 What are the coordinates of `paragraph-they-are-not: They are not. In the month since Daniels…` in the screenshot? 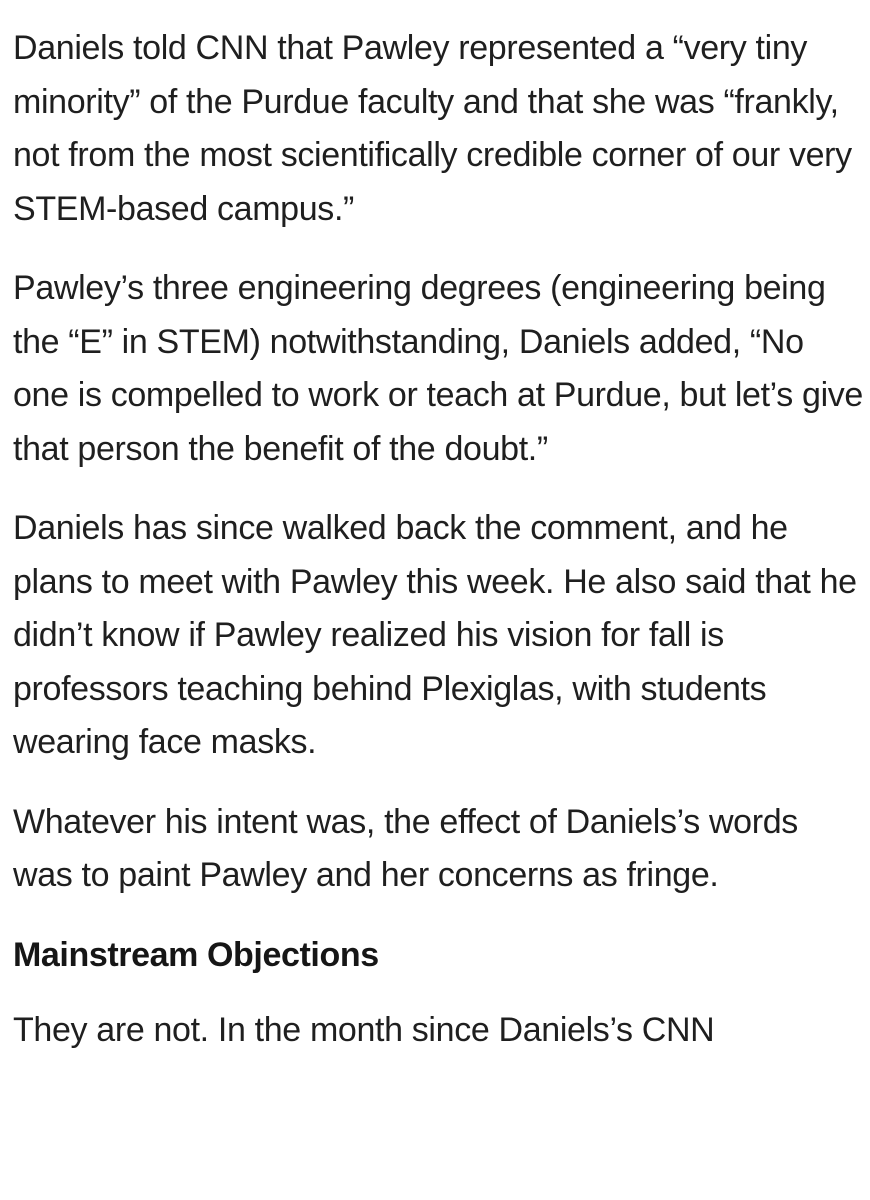 It's located at (364, 1030).